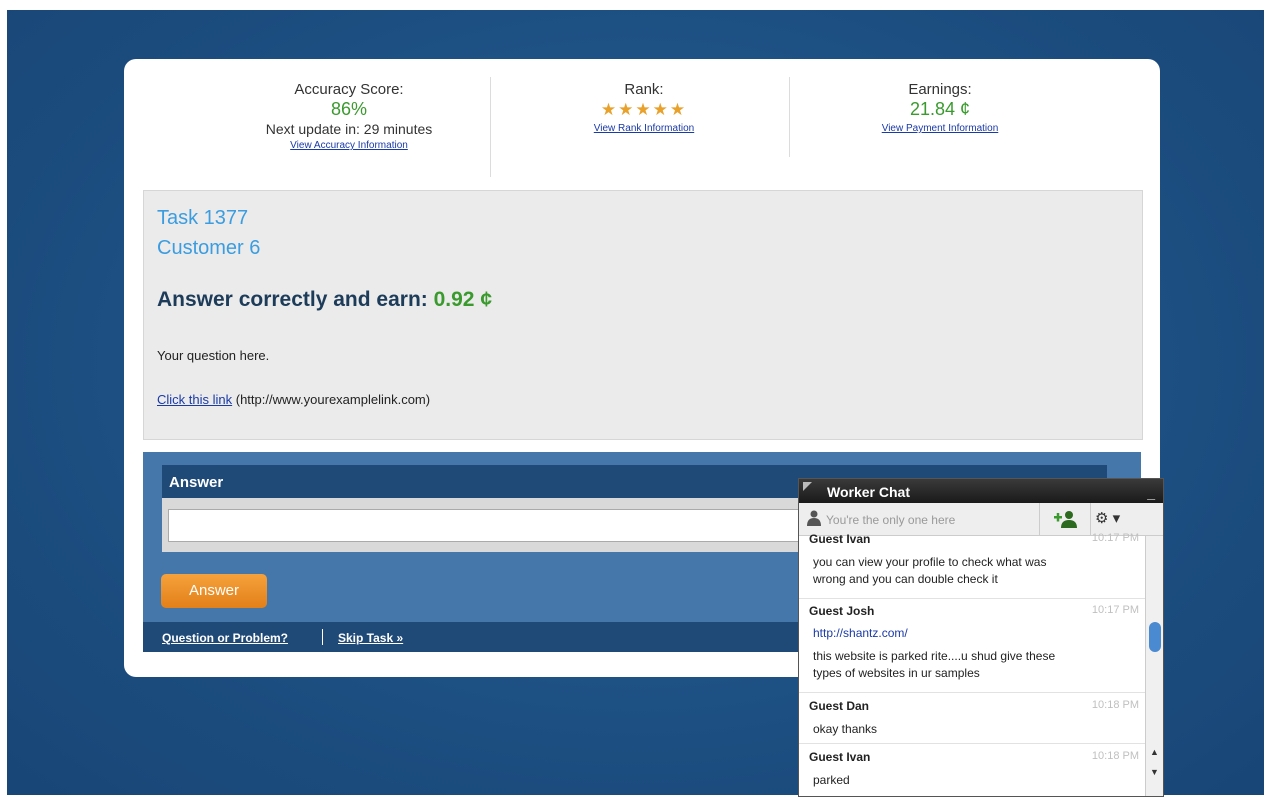 The height and width of the screenshot is (797, 1264). I want to click on chat-titlebar: Worker Chat _, so click(981, 491).